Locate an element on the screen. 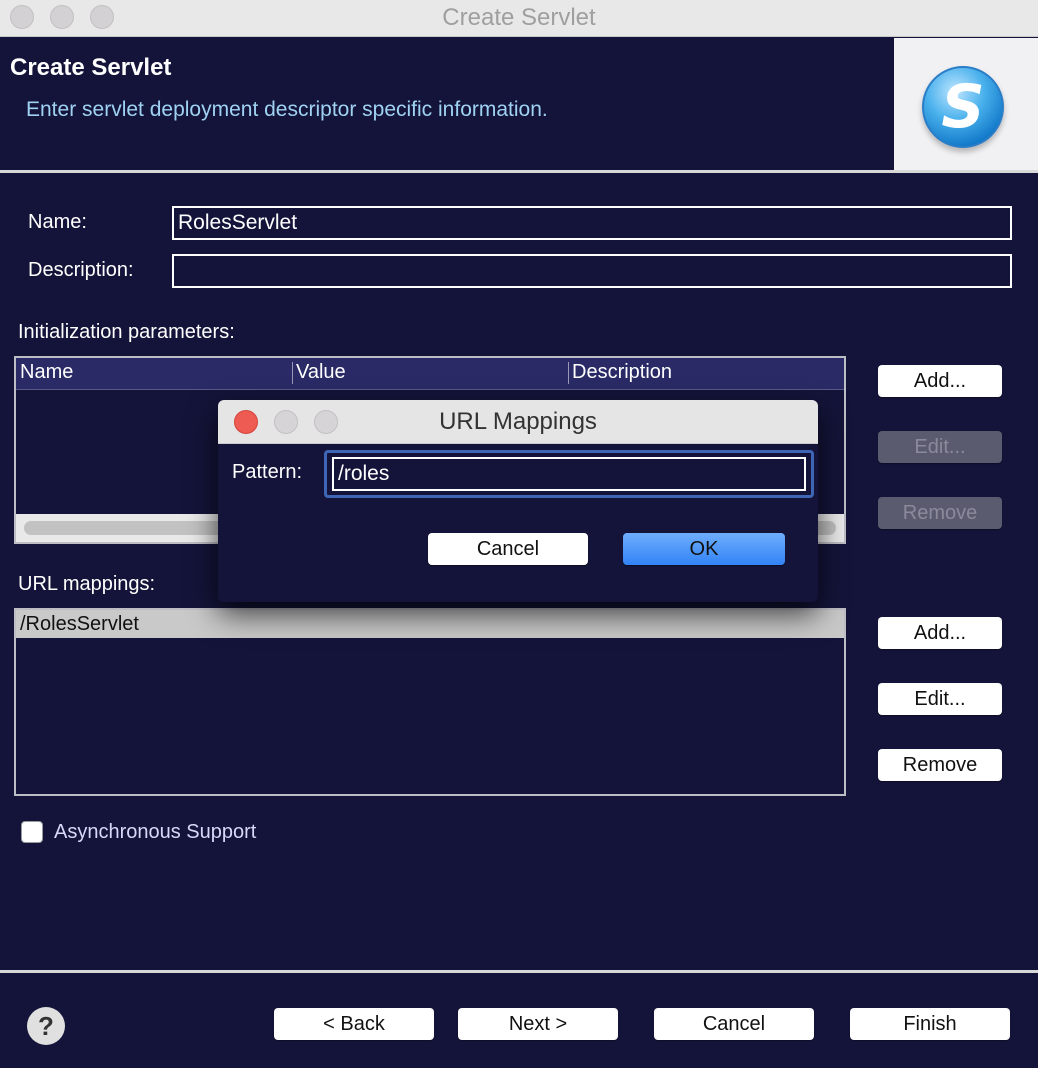 This screenshot has width=1038, height=1068. dialog-ok-button: OK is located at coordinates (704, 549).